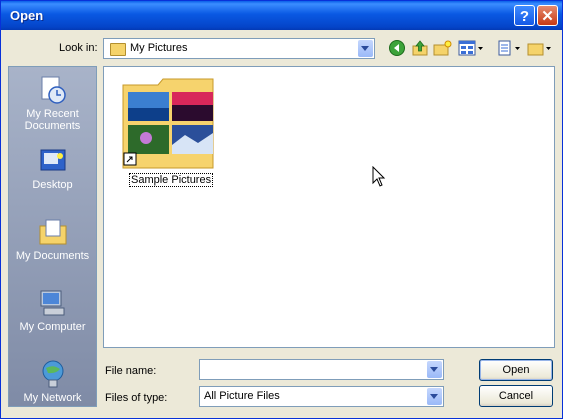 Image resolution: width=563 pixels, height=419 pixels. Describe the element at coordinates (281, 15) in the screenshot. I see `title-bar: Open ? ✕` at that location.